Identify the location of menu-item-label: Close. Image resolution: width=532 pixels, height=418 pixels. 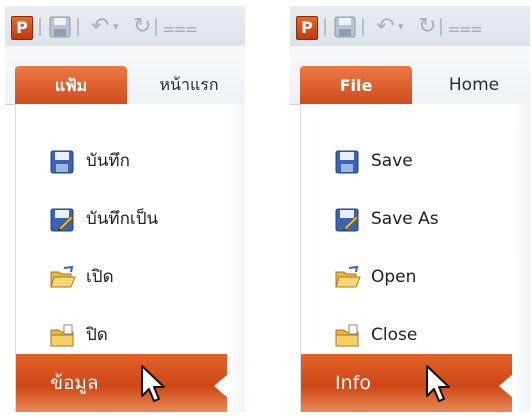
(394, 335).